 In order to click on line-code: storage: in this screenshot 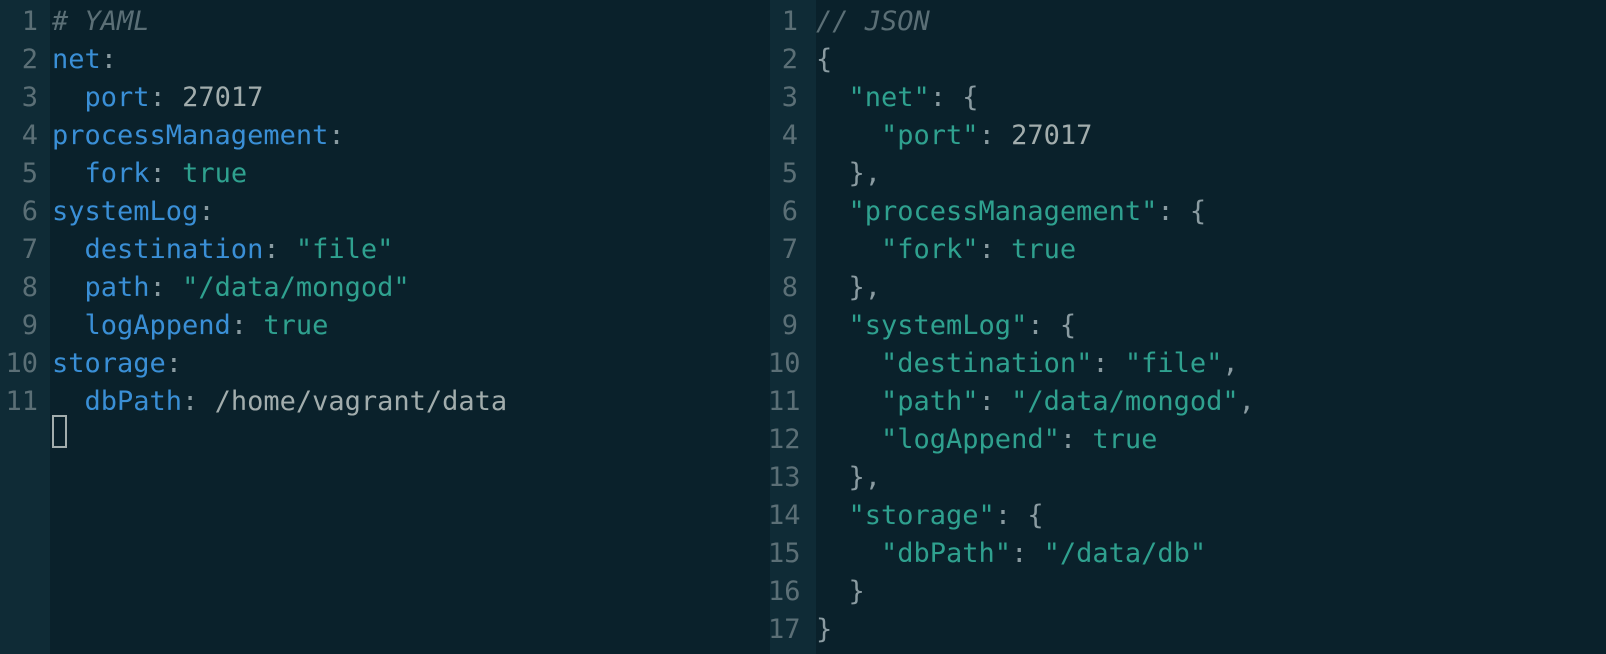, I will do `click(117, 364)`.